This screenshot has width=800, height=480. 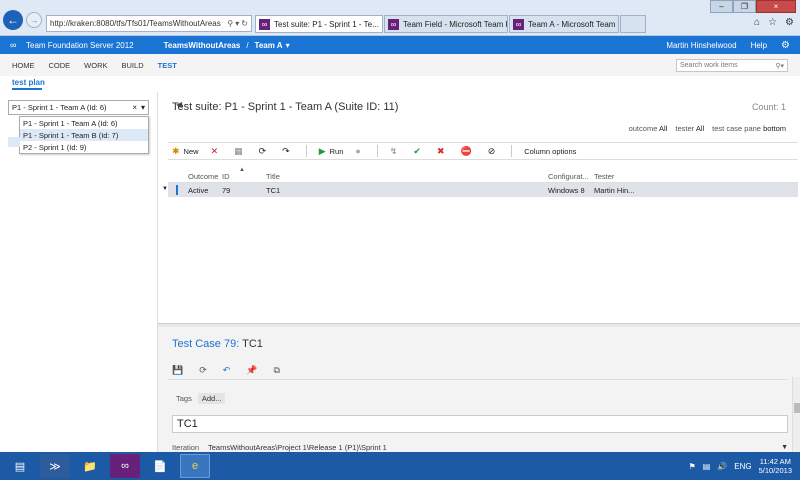 I want to click on assign-button: ▦, so click(x=240, y=151).